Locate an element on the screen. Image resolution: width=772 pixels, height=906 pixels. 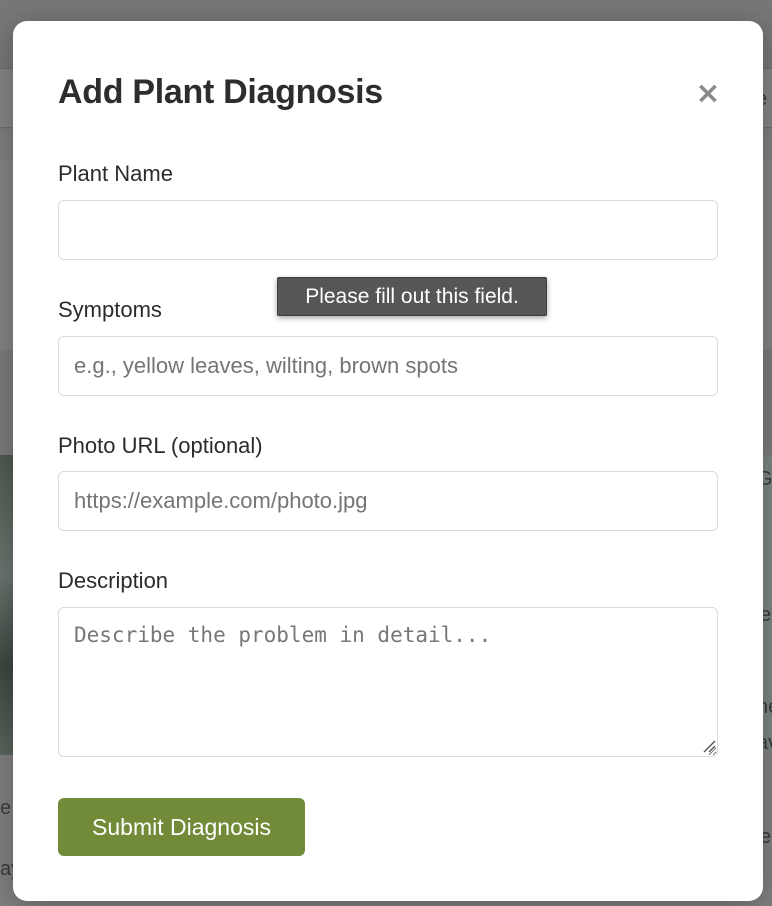
symptoms-label: Symptoms is located at coordinates (110, 309).